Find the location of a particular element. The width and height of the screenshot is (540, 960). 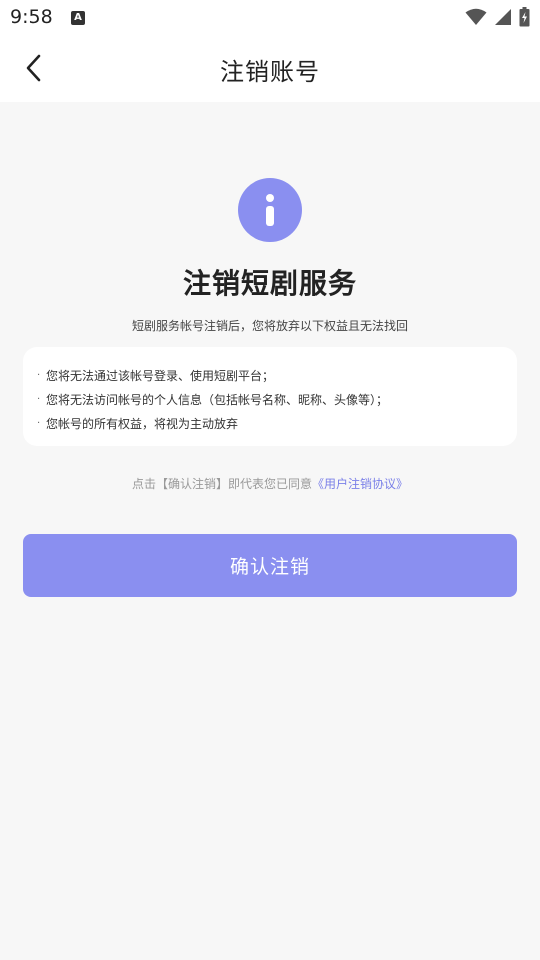

rights-item: · 您将无法通过该帐号登录、使用短剧平台； is located at coordinates (269, 376).